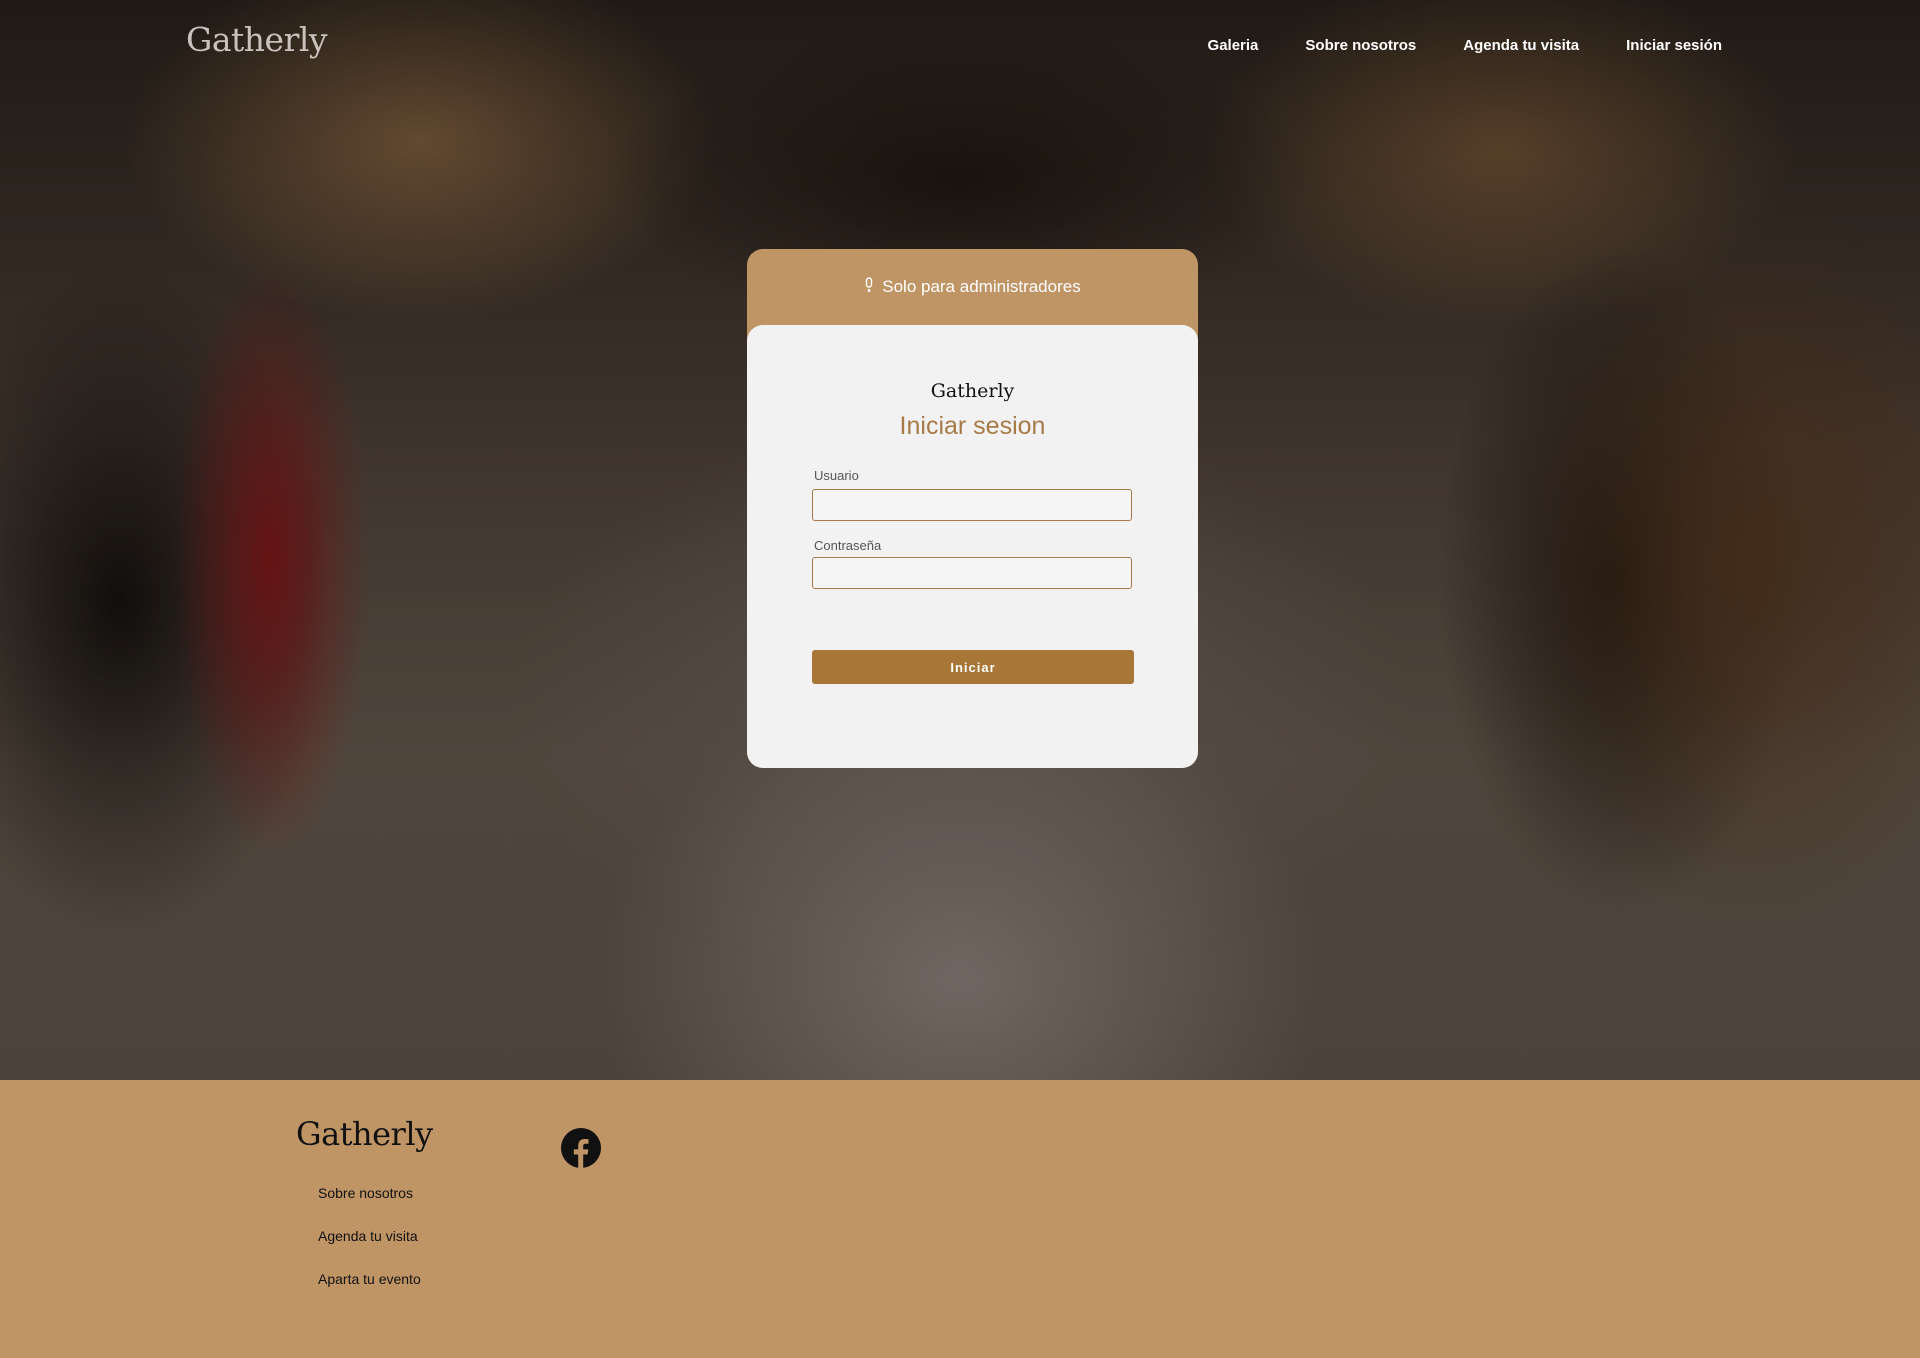 Image resolution: width=1920 pixels, height=1358 pixels. I want to click on footer-link-sobre-nosotros: Sobre nosotros, so click(369, 1206).